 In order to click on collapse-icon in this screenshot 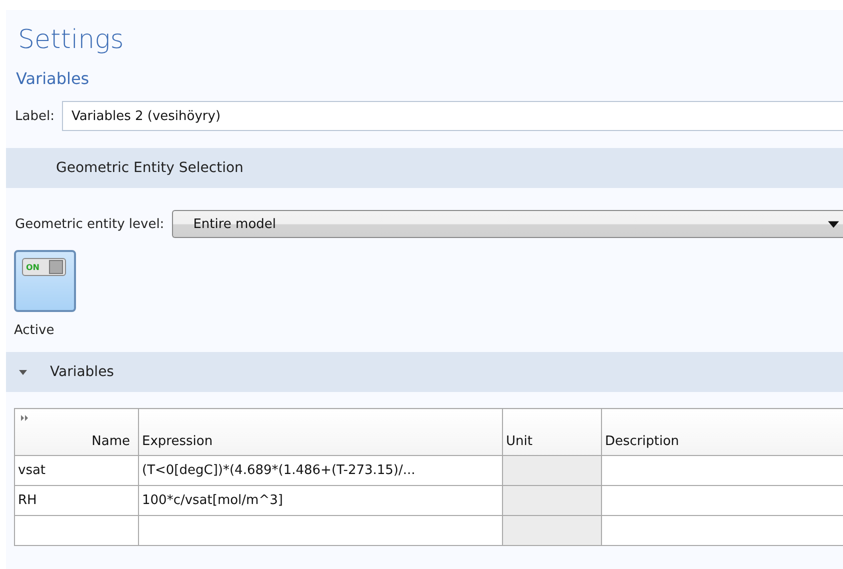, I will do `click(23, 372)`.